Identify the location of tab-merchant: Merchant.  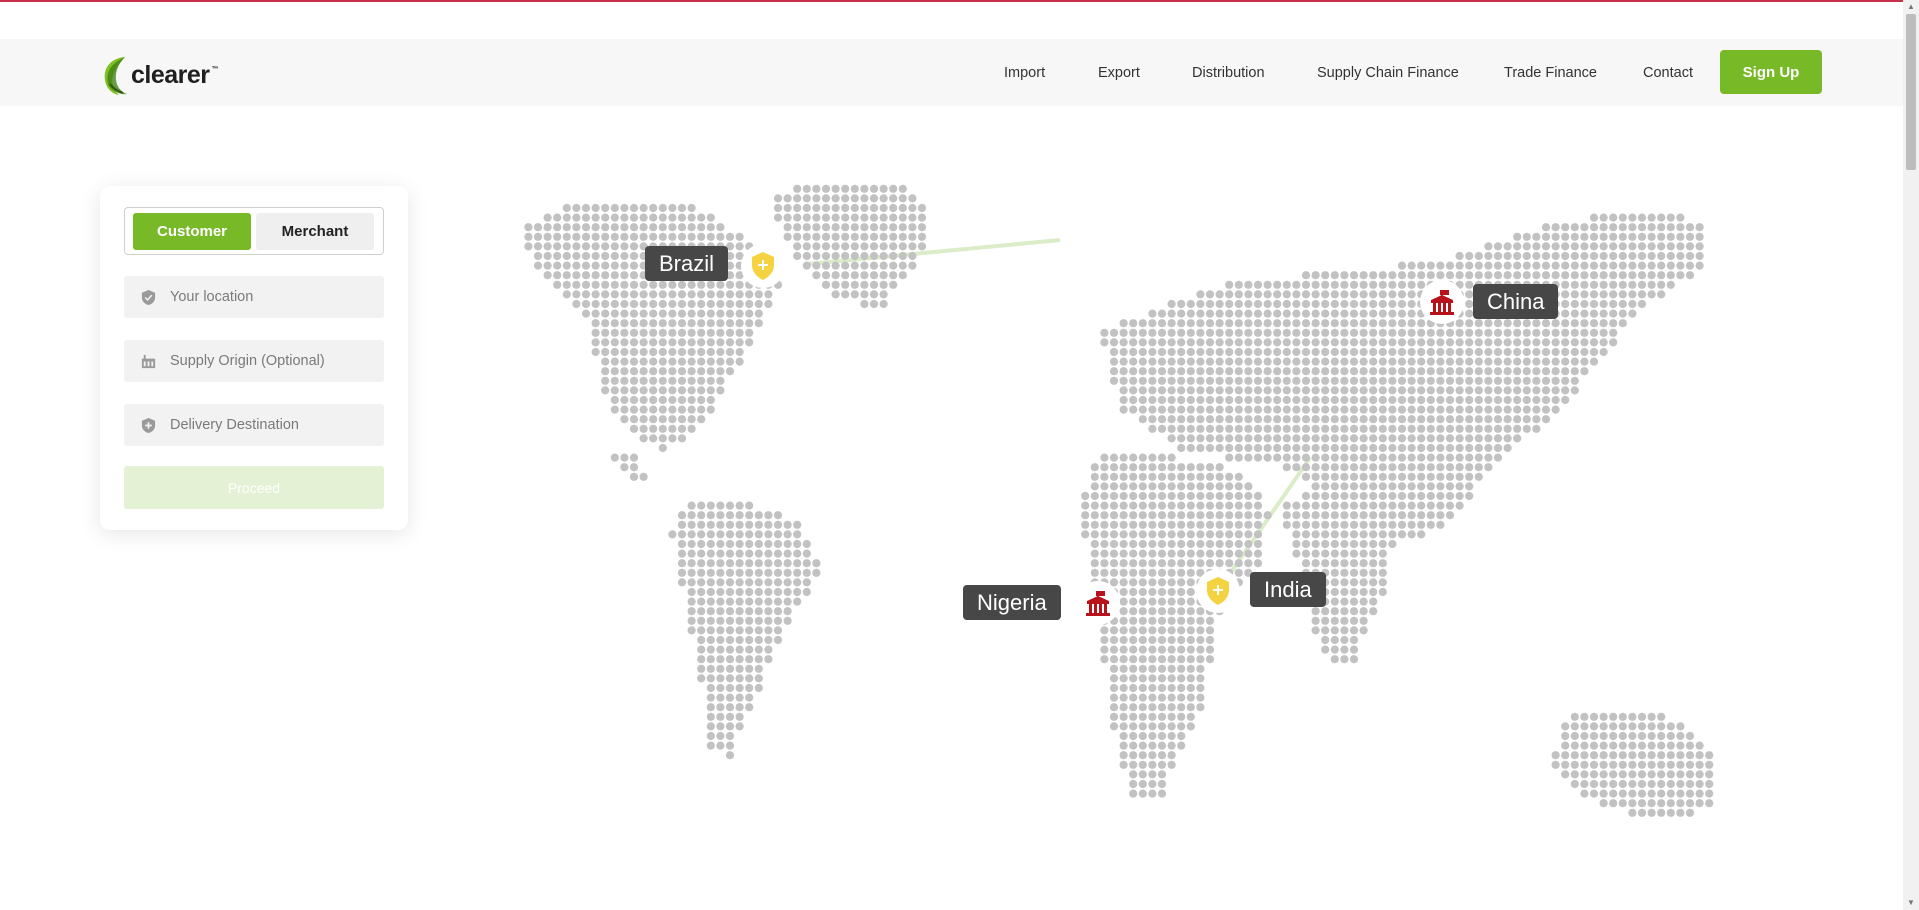
(315, 231).